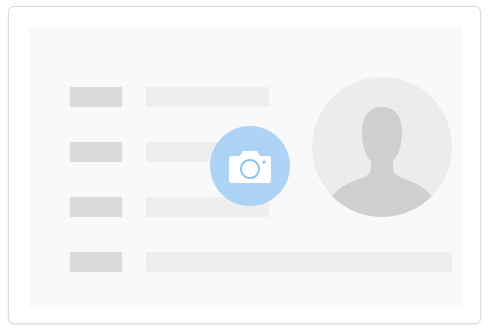 Image resolution: width=490 pixels, height=332 pixels. Describe the element at coordinates (207, 97) in the screenshot. I see `field-value-placeholder` at that location.